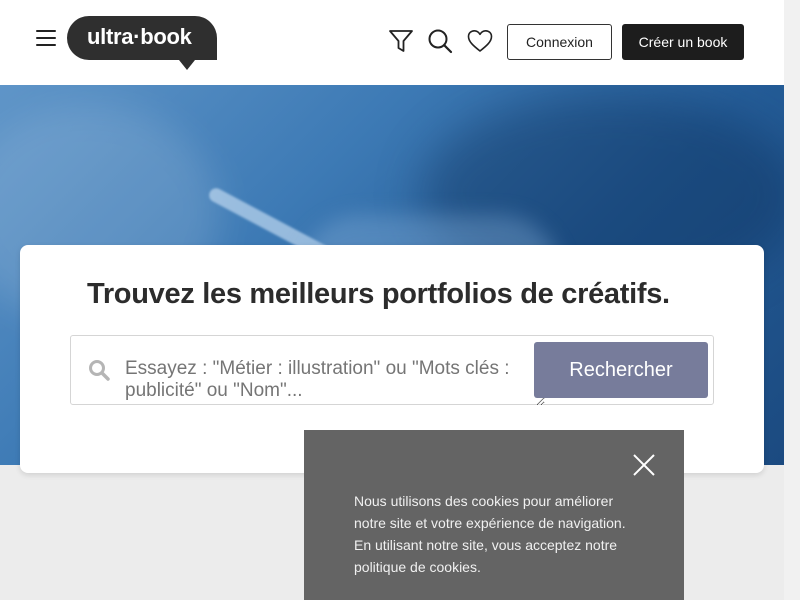  I want to click on create-book-button: Créer un book, so click(683, 42).